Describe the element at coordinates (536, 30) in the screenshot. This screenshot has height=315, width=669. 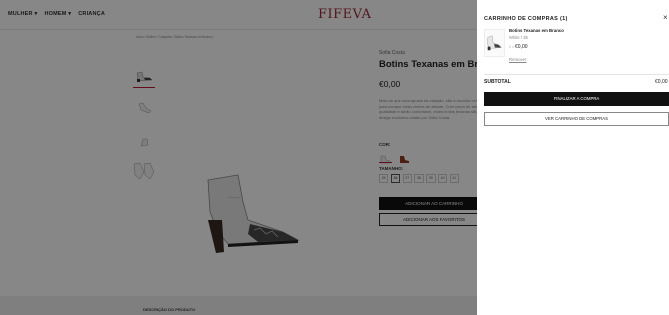
I see `cart-item-name: Botins Texanas em Branco` at that location.